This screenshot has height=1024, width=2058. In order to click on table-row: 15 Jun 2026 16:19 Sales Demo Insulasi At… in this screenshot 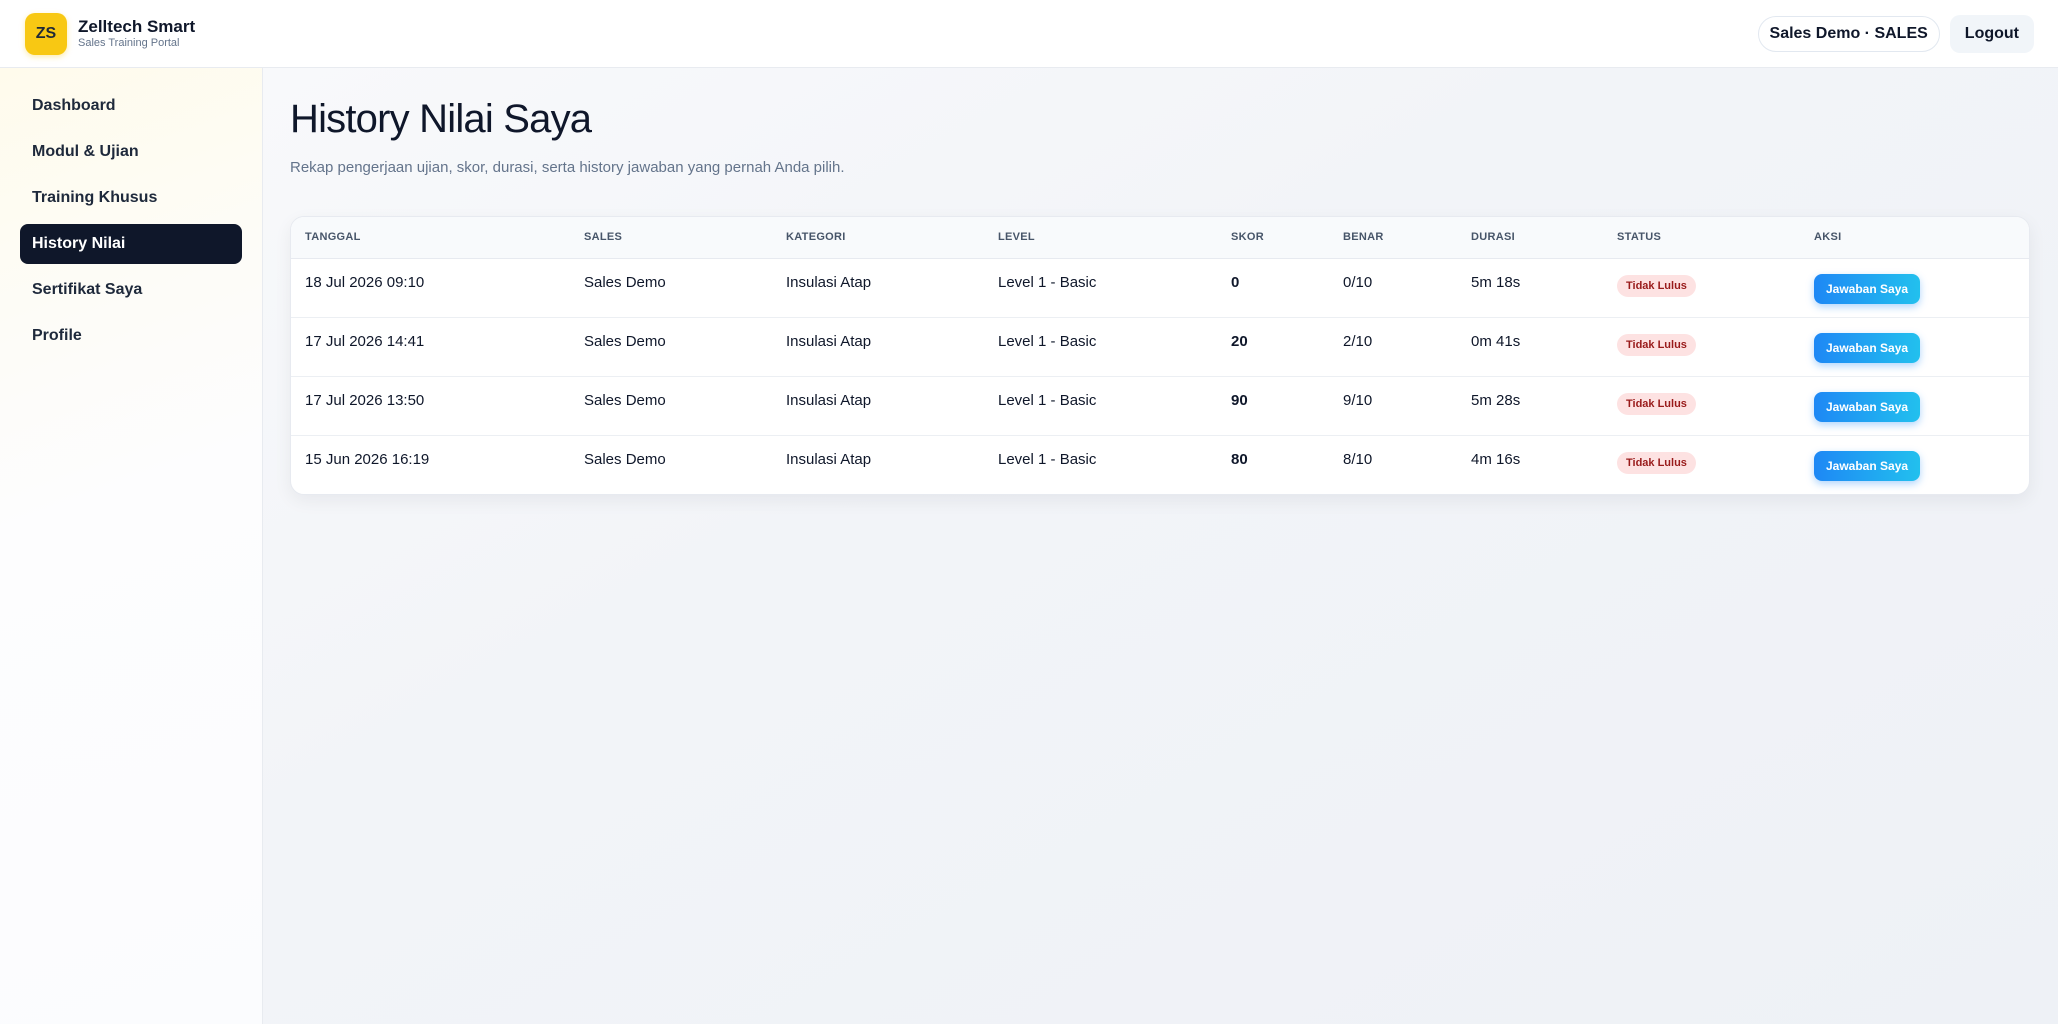, I will do `click(1160, 464)`.